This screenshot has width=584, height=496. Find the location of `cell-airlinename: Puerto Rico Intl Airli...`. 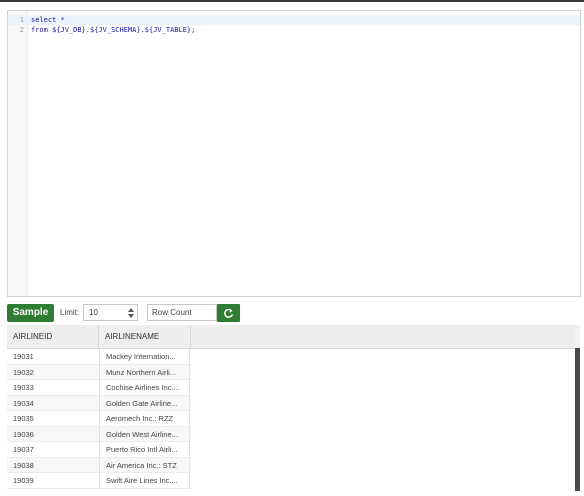

cell-airlinename: Puerto Rico Intl Airli... is located at coordinates (144, 449).